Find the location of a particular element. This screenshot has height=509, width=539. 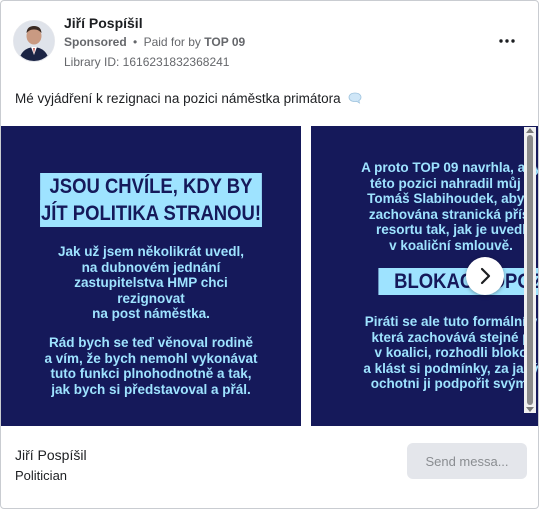

vertical-scrollbar is located at coordinates (530, 270).